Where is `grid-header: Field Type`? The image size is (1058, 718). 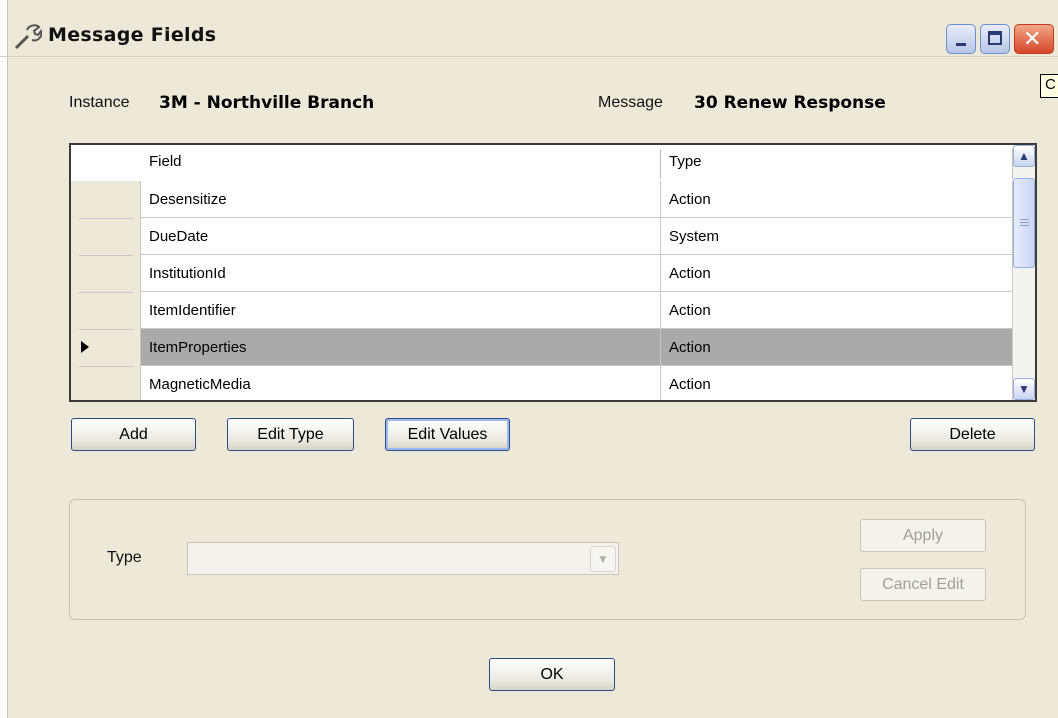 grid-header: Field Type is located at coordinates (553, 163).